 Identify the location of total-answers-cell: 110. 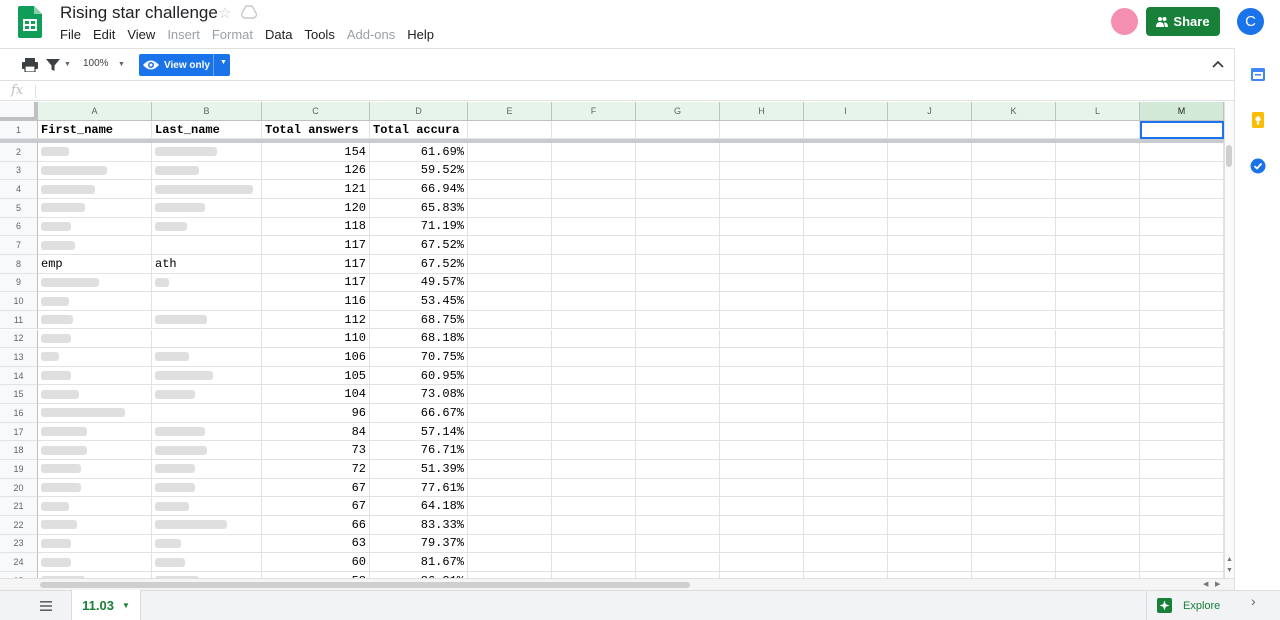
(316, 339).